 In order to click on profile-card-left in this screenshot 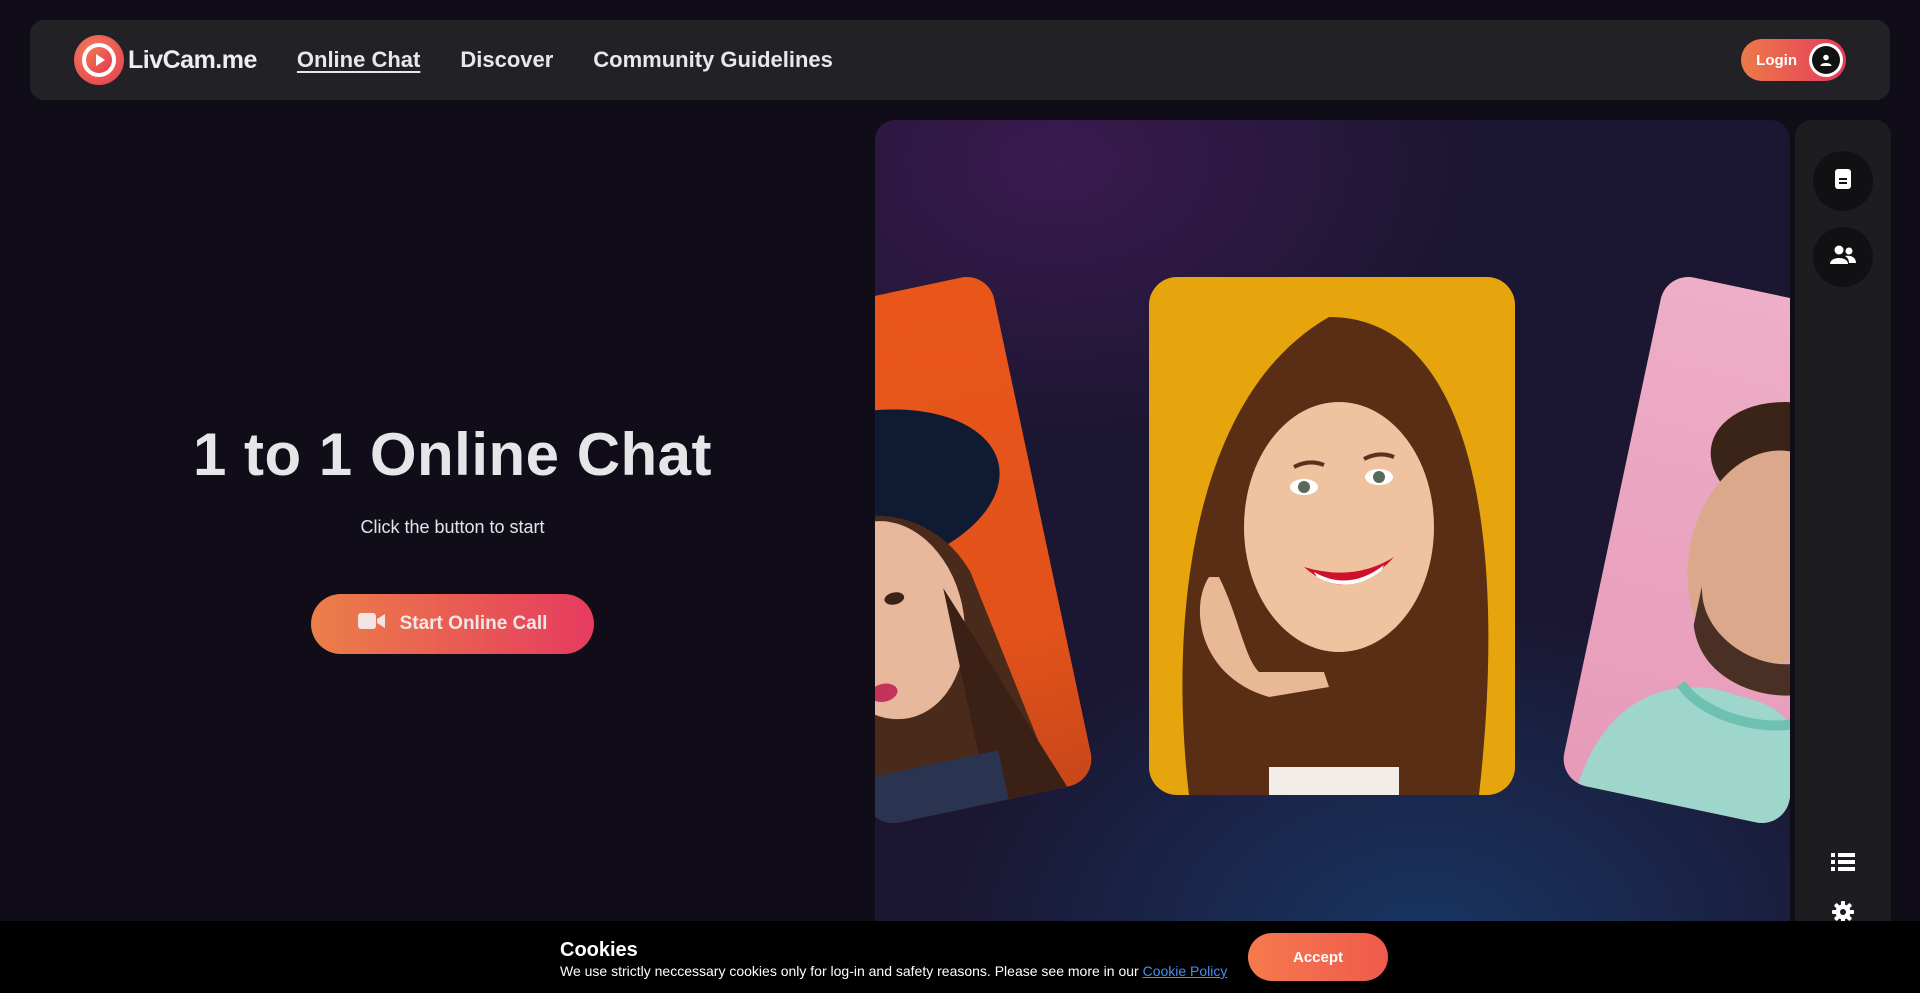, I will do `click(986, 550)`.